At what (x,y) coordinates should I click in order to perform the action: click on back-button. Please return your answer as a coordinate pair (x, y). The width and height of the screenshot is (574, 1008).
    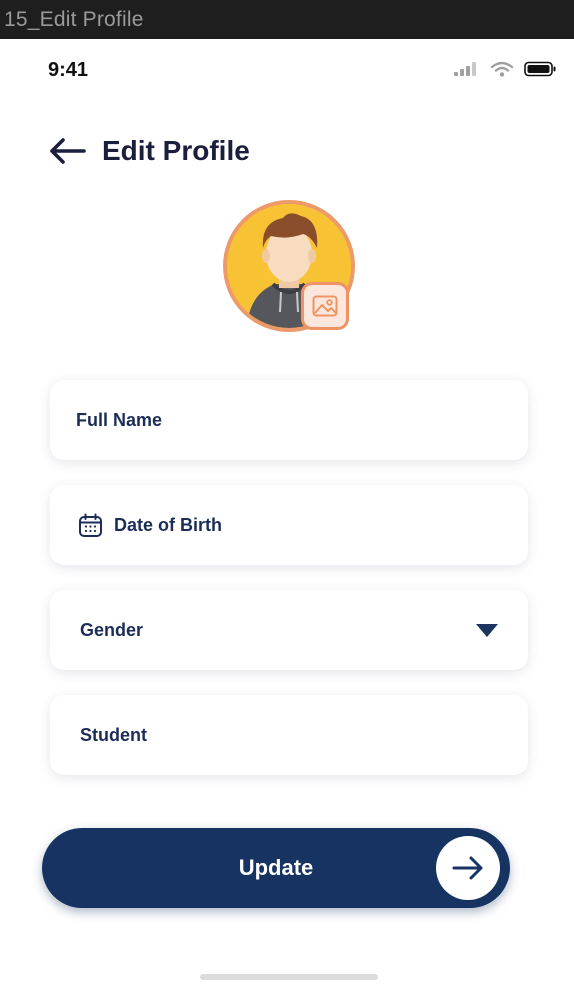
    Looking at the image, I should click on (68, 151).